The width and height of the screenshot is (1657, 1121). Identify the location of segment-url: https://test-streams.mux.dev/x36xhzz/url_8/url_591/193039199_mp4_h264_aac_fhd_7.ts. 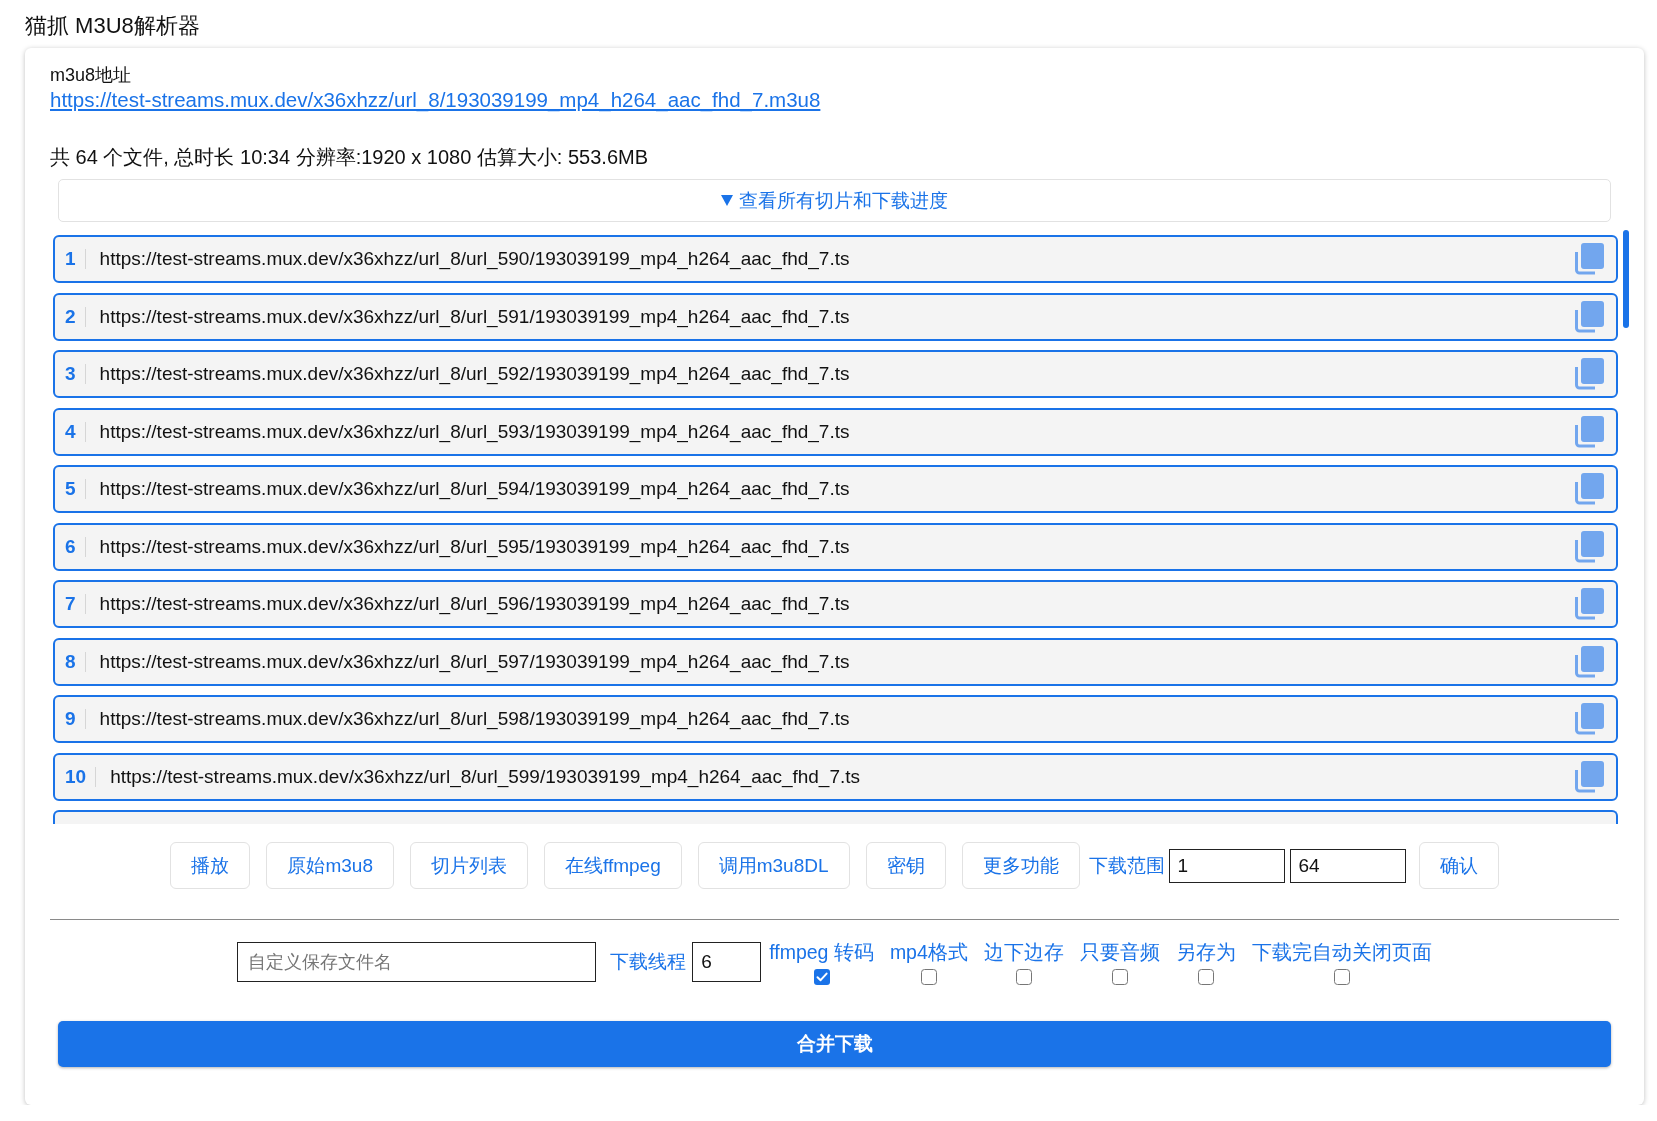
(474, 316).